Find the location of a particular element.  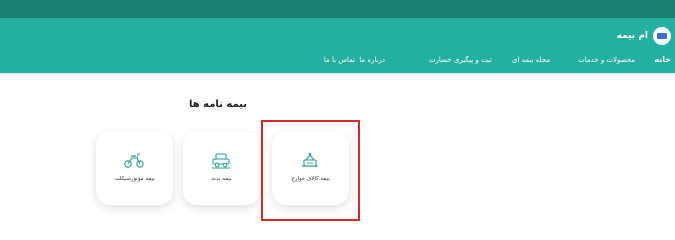

brand-logo-icon is located at coordinates (662, 36).